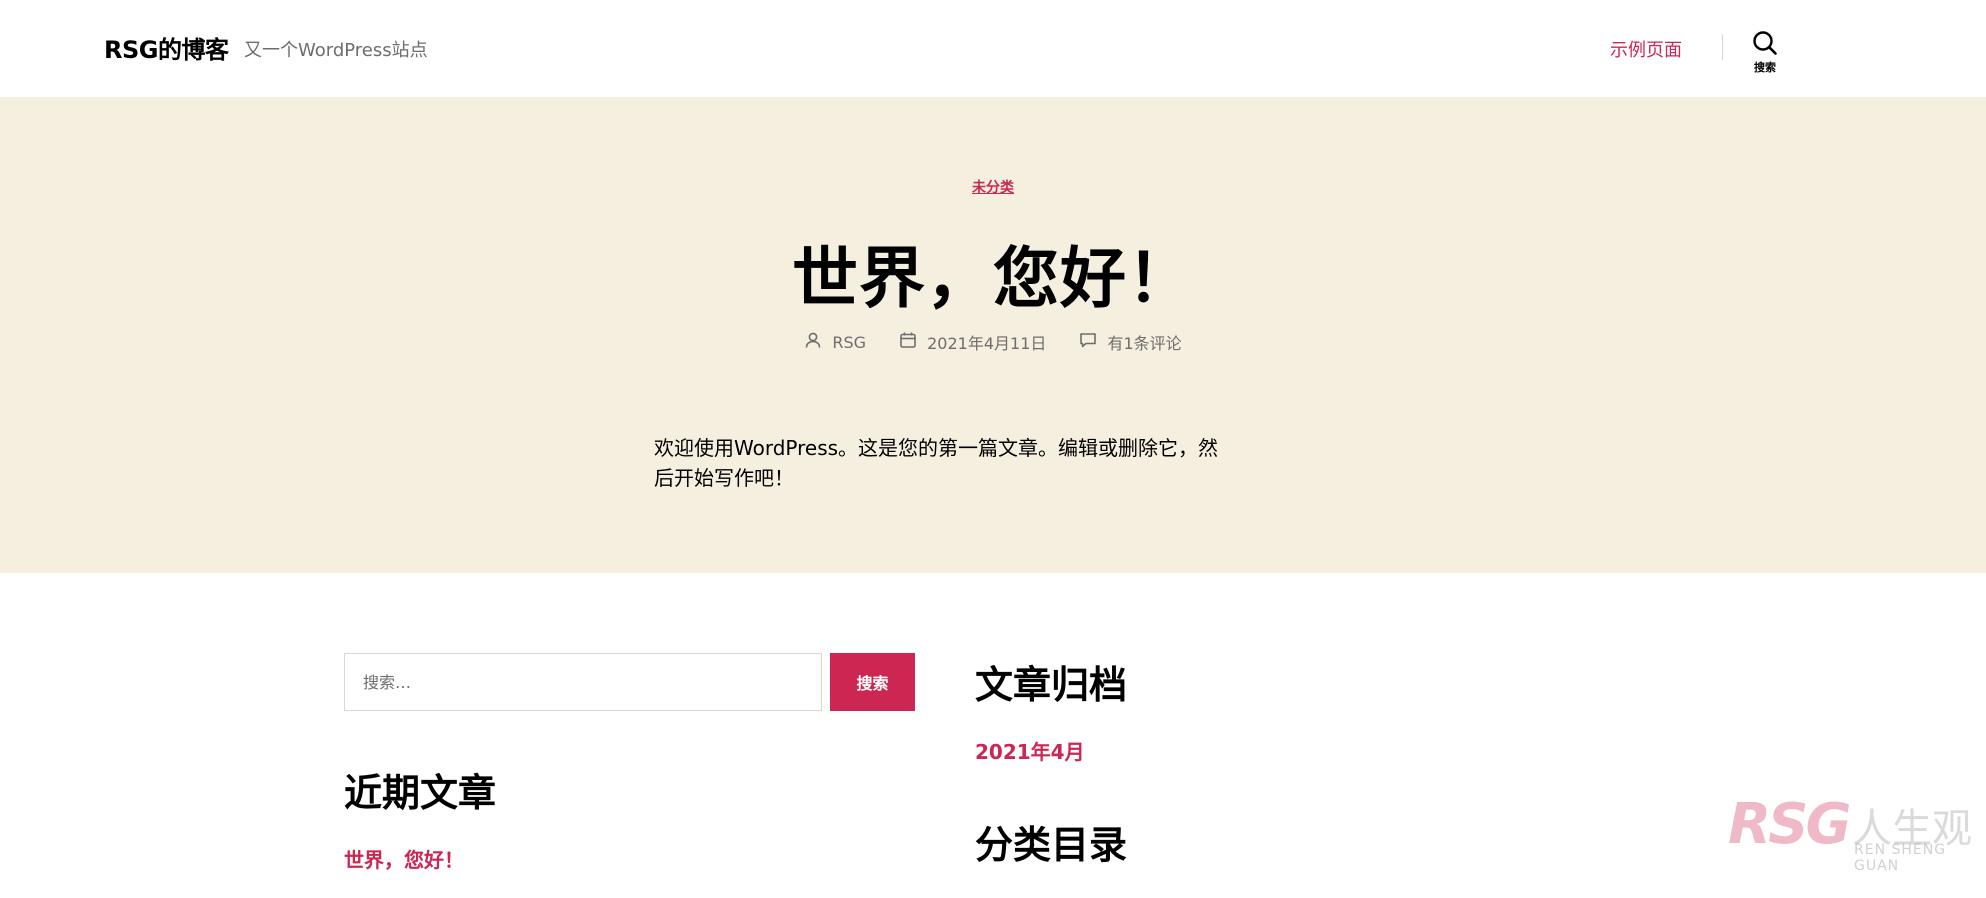 The height and width of the screenshot is (898, 1986). What do you see at coordinates (872, 682) in the screenshot?
I see `search-submit-button: 搜索` at bounding box center [872, 682].